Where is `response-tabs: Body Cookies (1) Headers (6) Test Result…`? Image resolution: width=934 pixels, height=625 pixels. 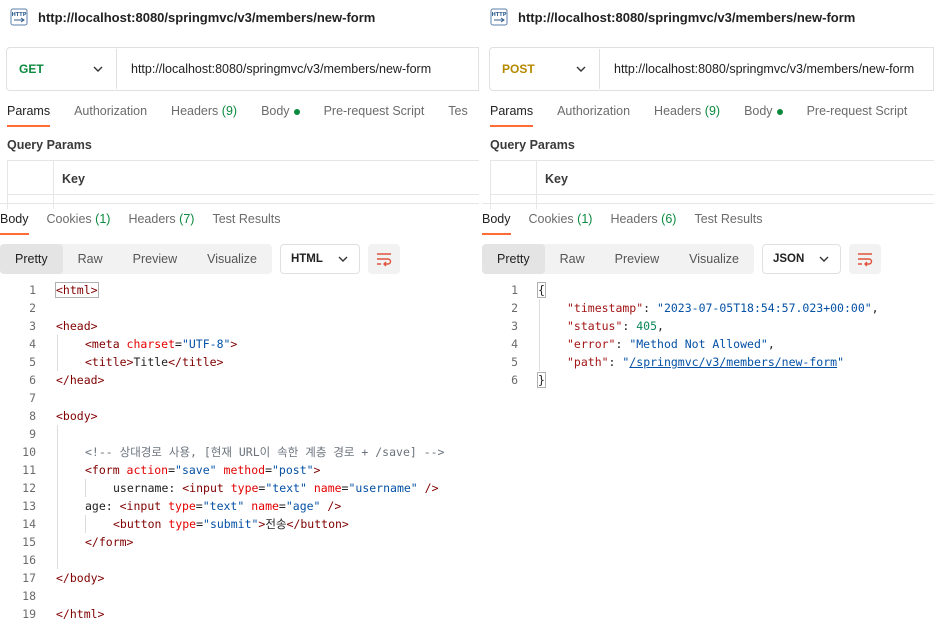 response-tabs: Body Cookies (1) Headers (6) Test Result… is located at coordinates (631, 223).